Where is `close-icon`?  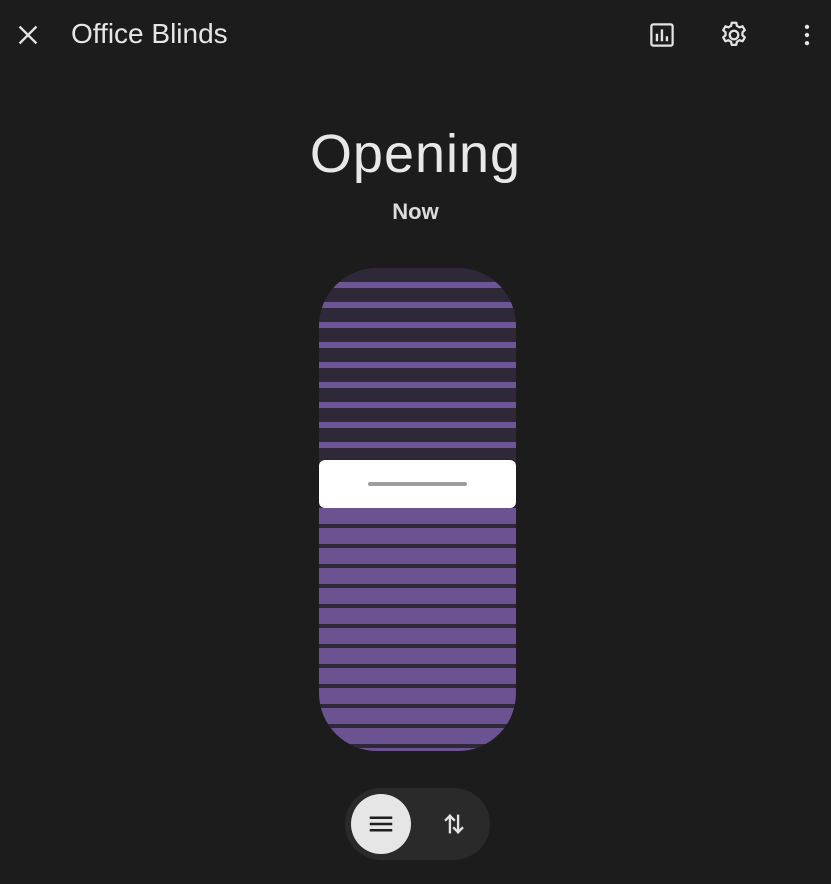 close-icon is located at coordinates (28, 35).